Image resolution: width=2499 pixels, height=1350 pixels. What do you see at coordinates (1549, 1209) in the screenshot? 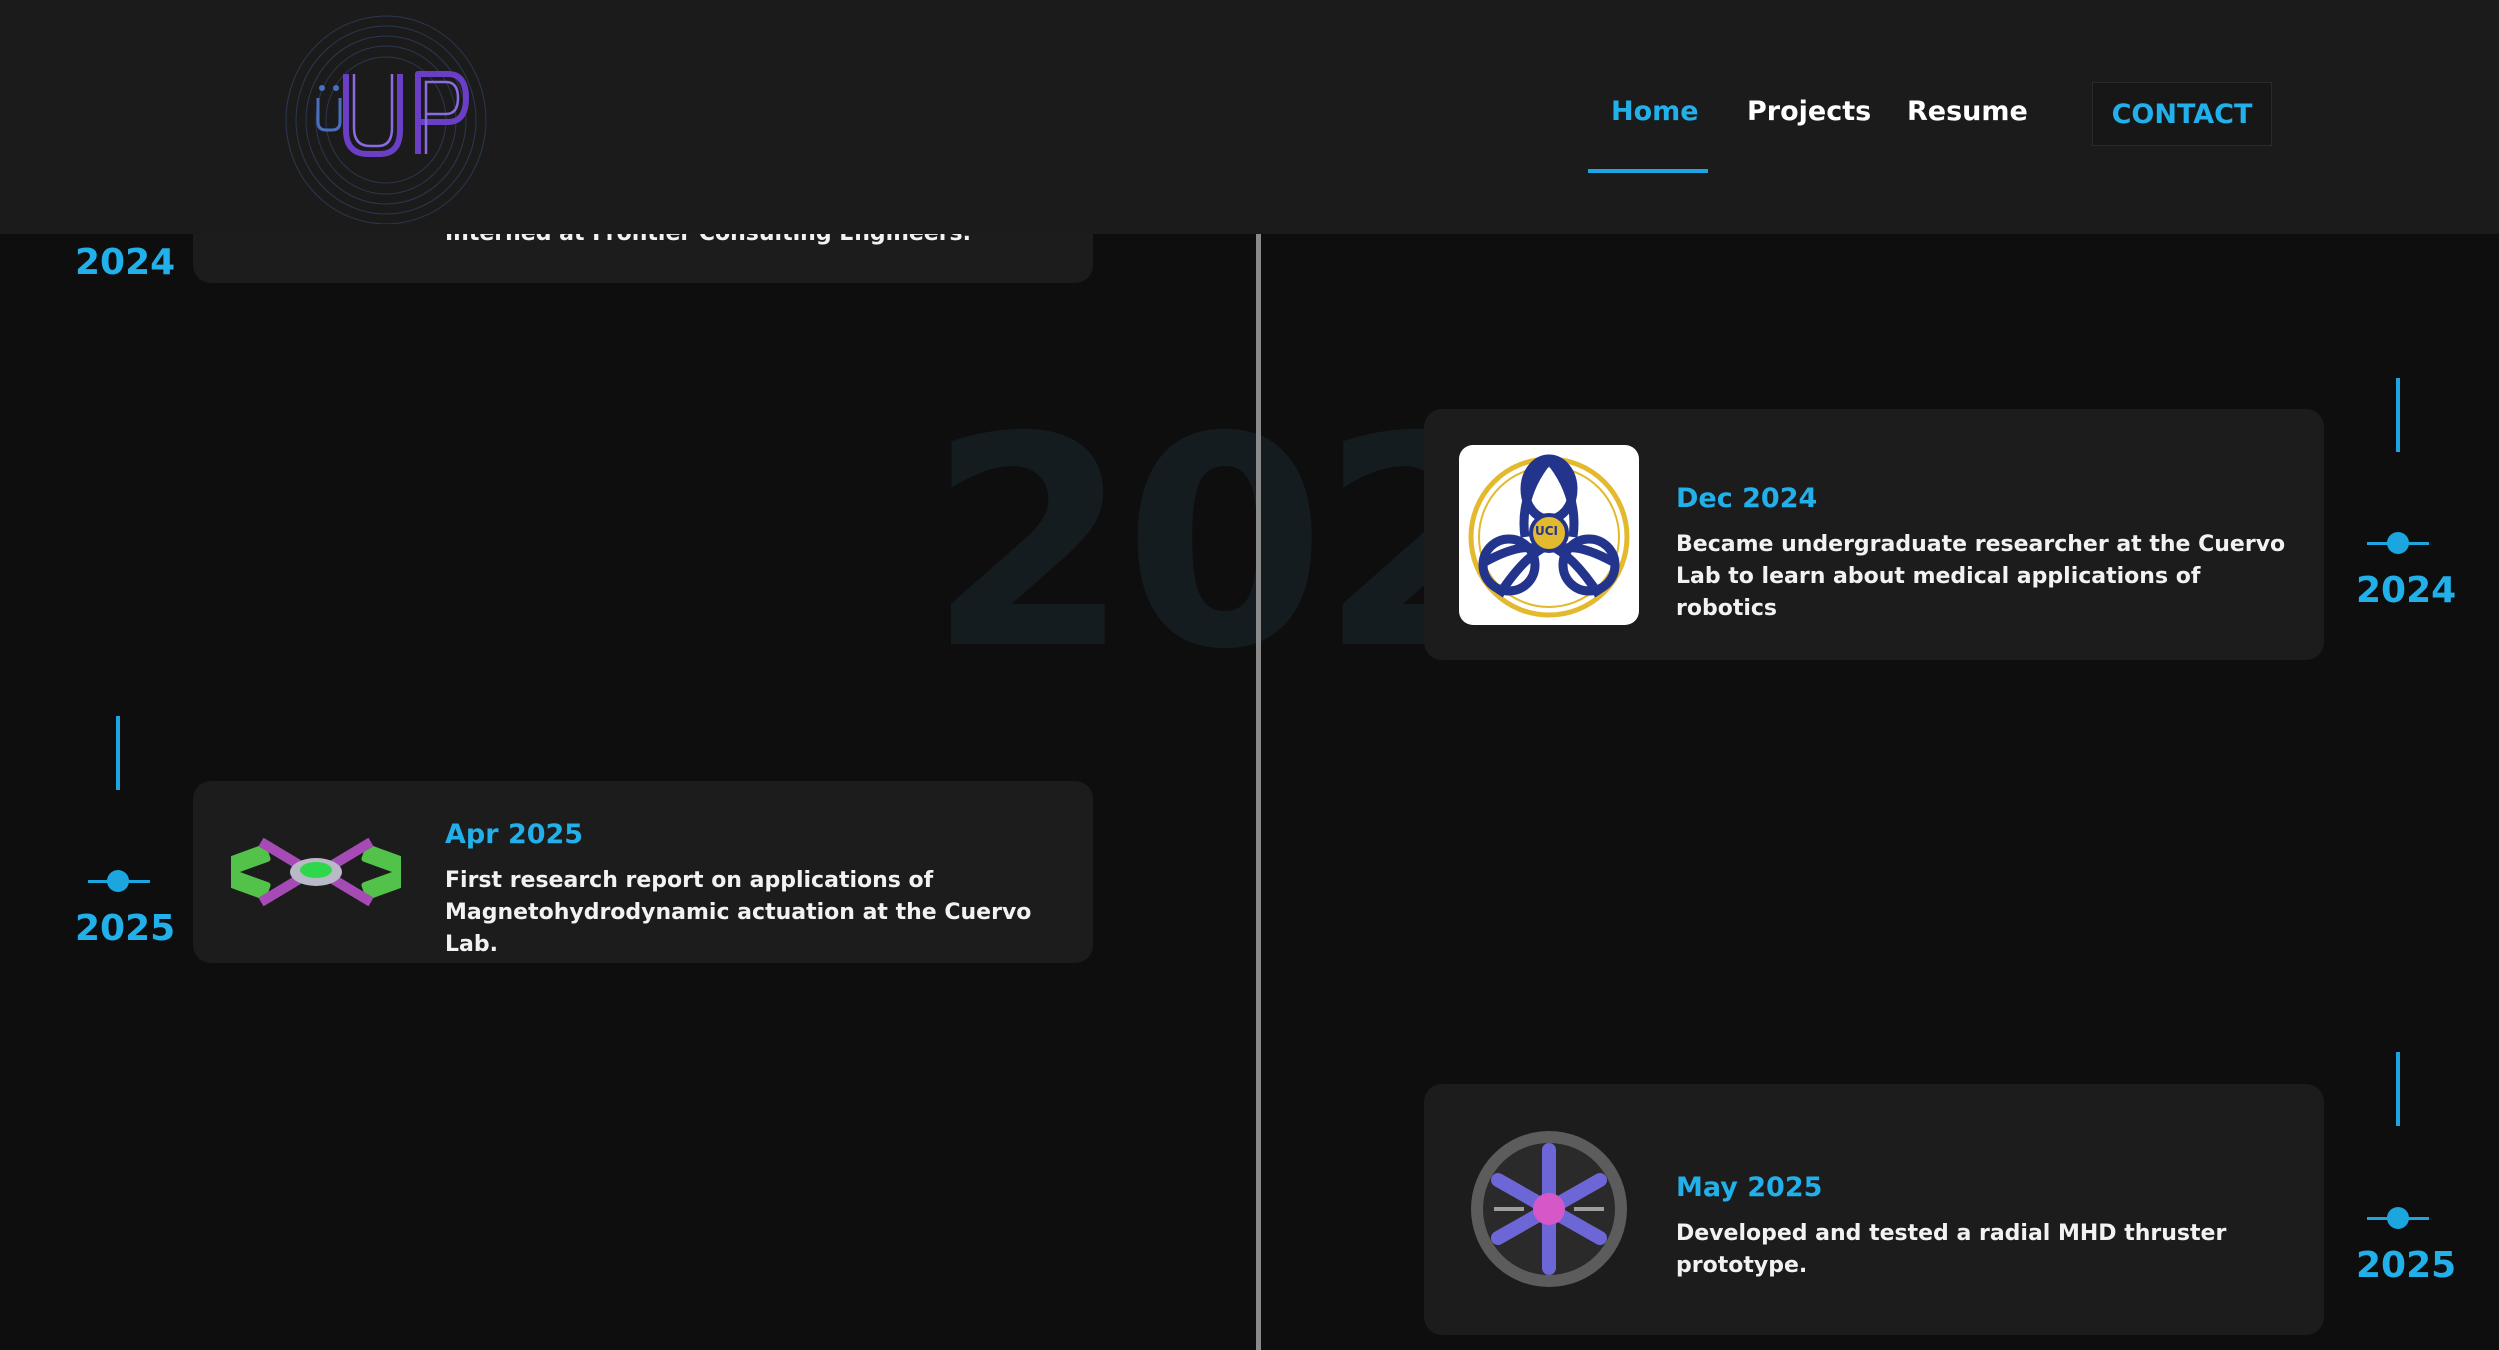
I see `radial-thruster-icon` at bounding box center [1549, 1209].